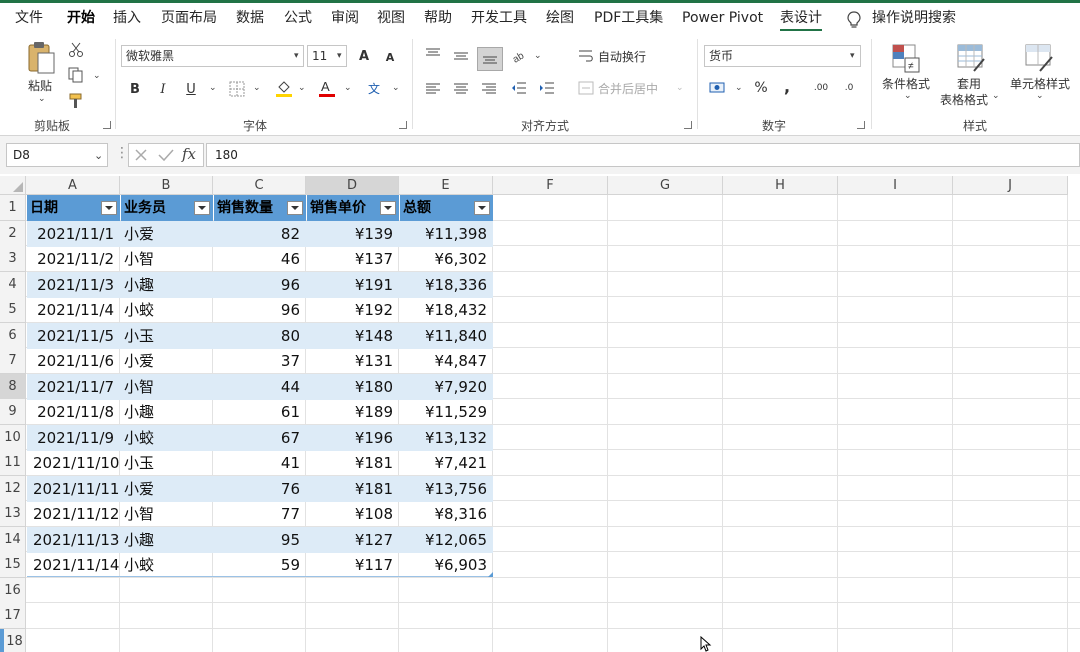  Describe the element at coordinates (81, 19) in the screenshot. I see `tab-home: 开始` at that location.